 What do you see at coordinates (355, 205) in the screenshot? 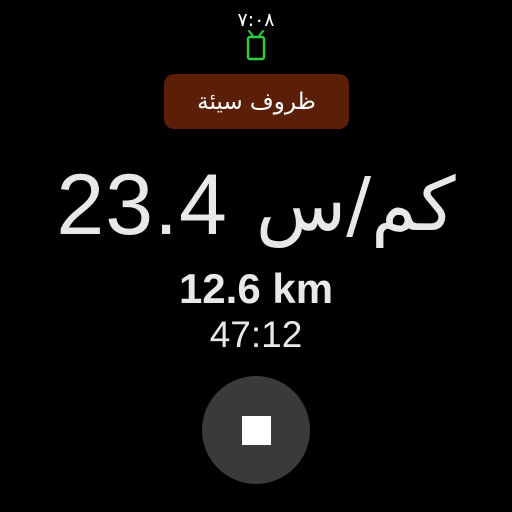
I see `speed-unit: كم/س` at bounding box center [355, 205].